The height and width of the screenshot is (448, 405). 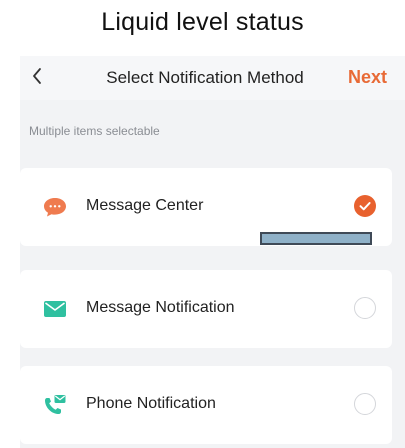 I want to click on chevron-left-icon, so click(x=37, y=76).